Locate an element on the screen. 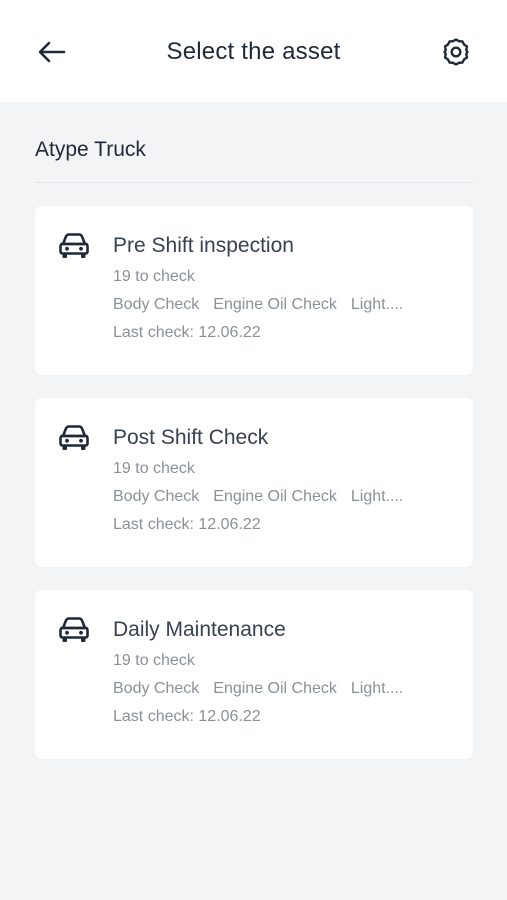  page-title: Select the asset is located at coordinates (253, 51).